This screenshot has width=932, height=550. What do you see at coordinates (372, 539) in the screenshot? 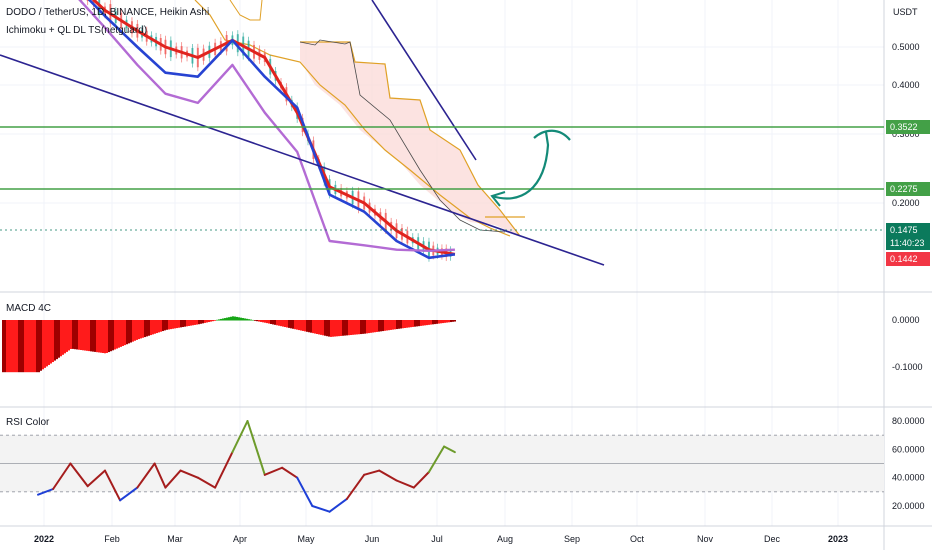
I see `time-axis-label: Jun` at bounding box center [372, 539].